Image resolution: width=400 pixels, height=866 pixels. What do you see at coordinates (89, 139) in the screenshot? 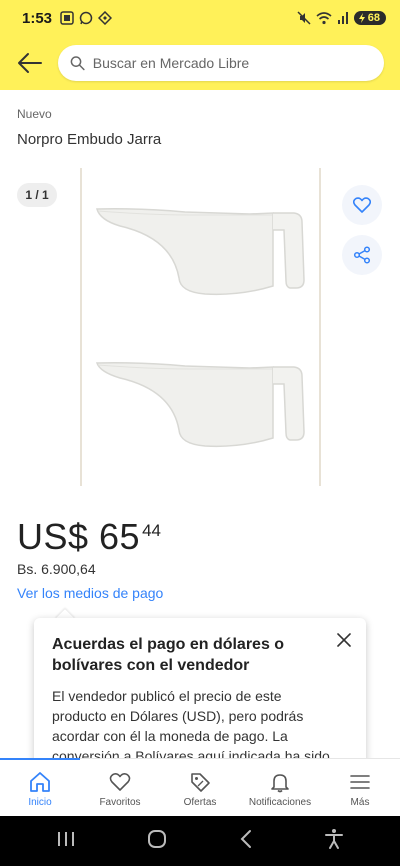
I see `product-title: Norpro Embudo Jarra` at bounding box center [89, 139].